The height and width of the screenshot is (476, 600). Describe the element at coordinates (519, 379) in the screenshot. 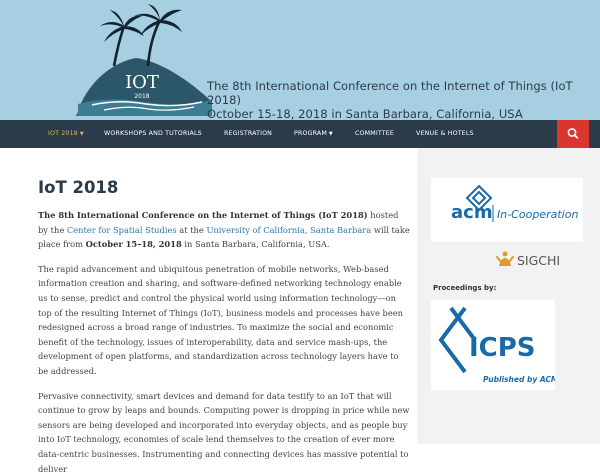

I see `icps-tagline: Published by ACM` at that location.